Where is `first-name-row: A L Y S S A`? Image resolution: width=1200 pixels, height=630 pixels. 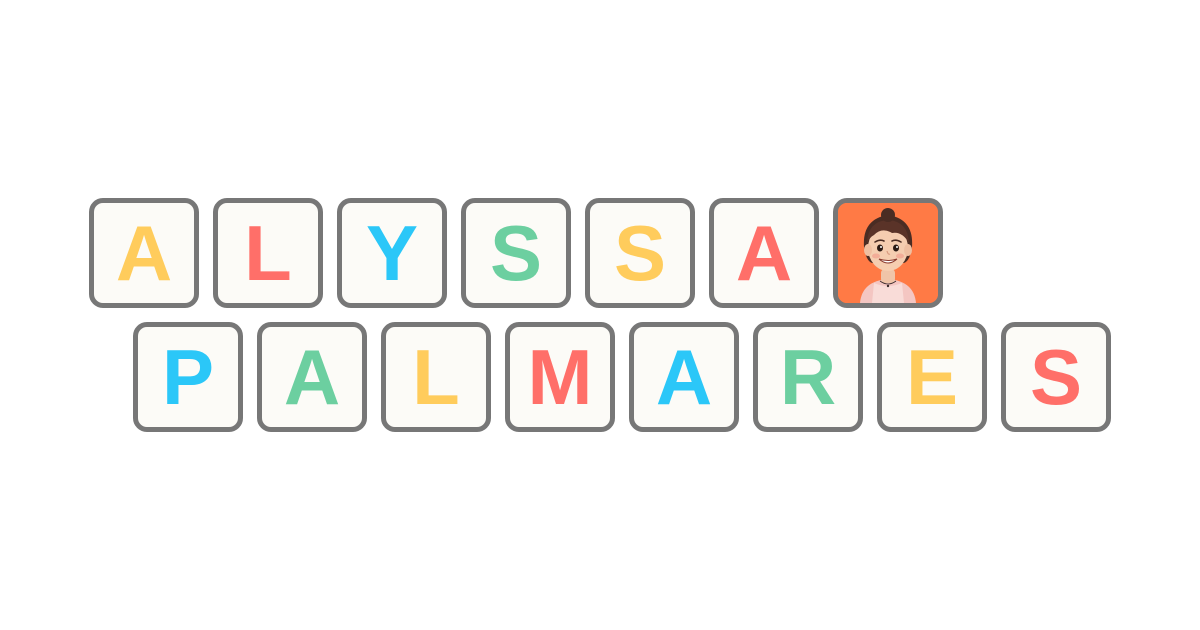
first-name-row: A L Y S S A is located at coordinates (516, 253).